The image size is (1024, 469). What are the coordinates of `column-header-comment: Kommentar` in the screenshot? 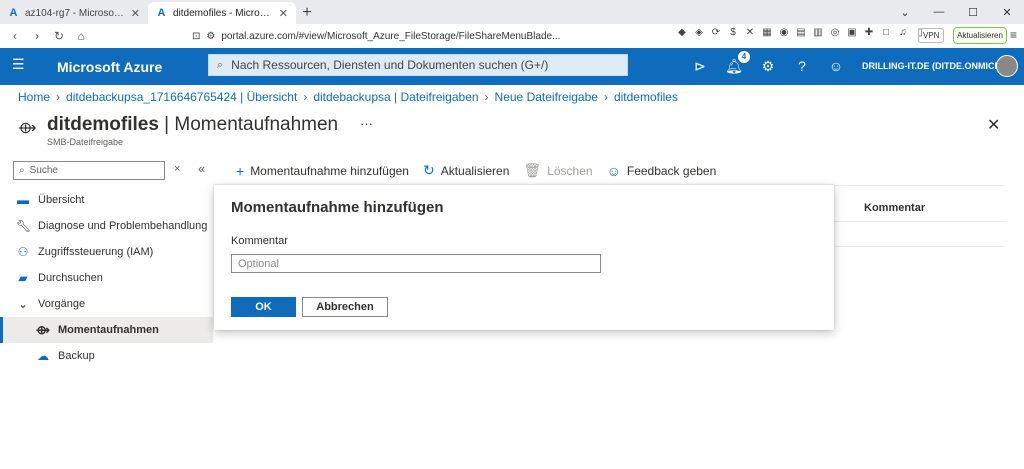 It's located at (894, 208).